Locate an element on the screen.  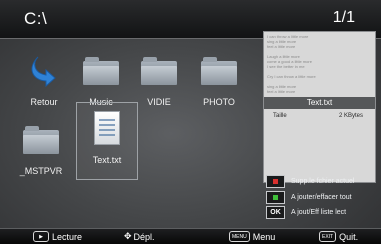
hint-move-label: Dépl. is located at coordinates (144, 236).